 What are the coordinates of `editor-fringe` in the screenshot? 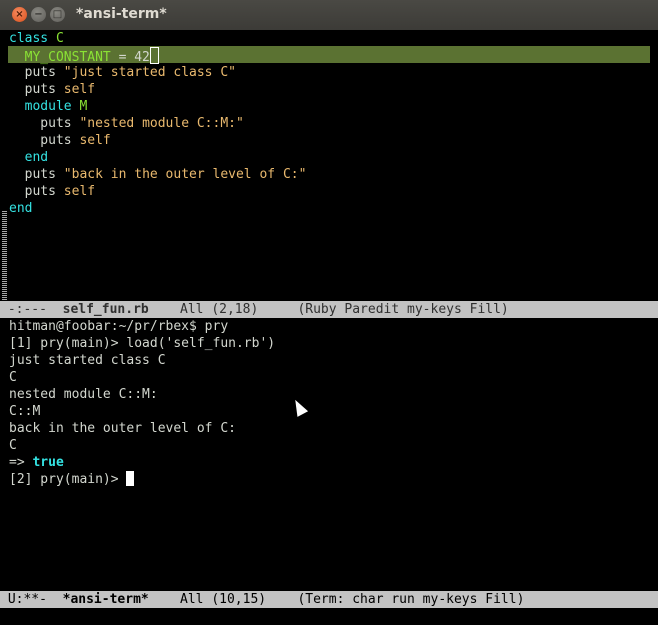 It's located at (4, 255).